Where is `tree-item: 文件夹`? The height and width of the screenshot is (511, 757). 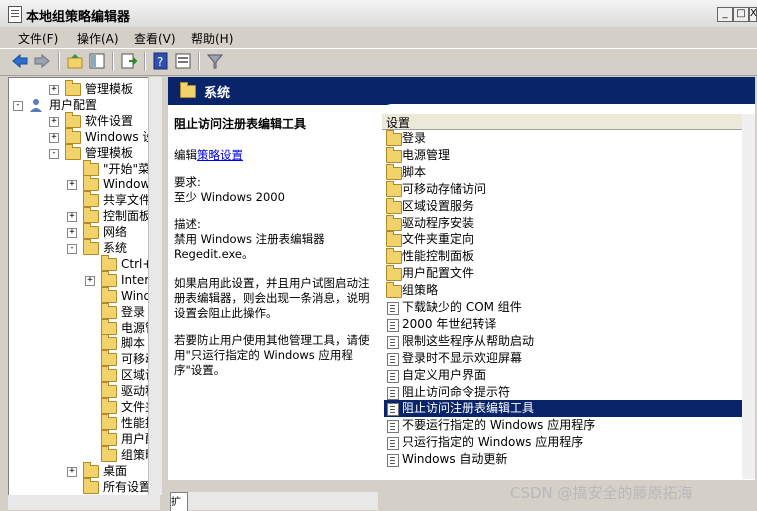 tree-item: 文件夹 is located at coordinates (83, 406).